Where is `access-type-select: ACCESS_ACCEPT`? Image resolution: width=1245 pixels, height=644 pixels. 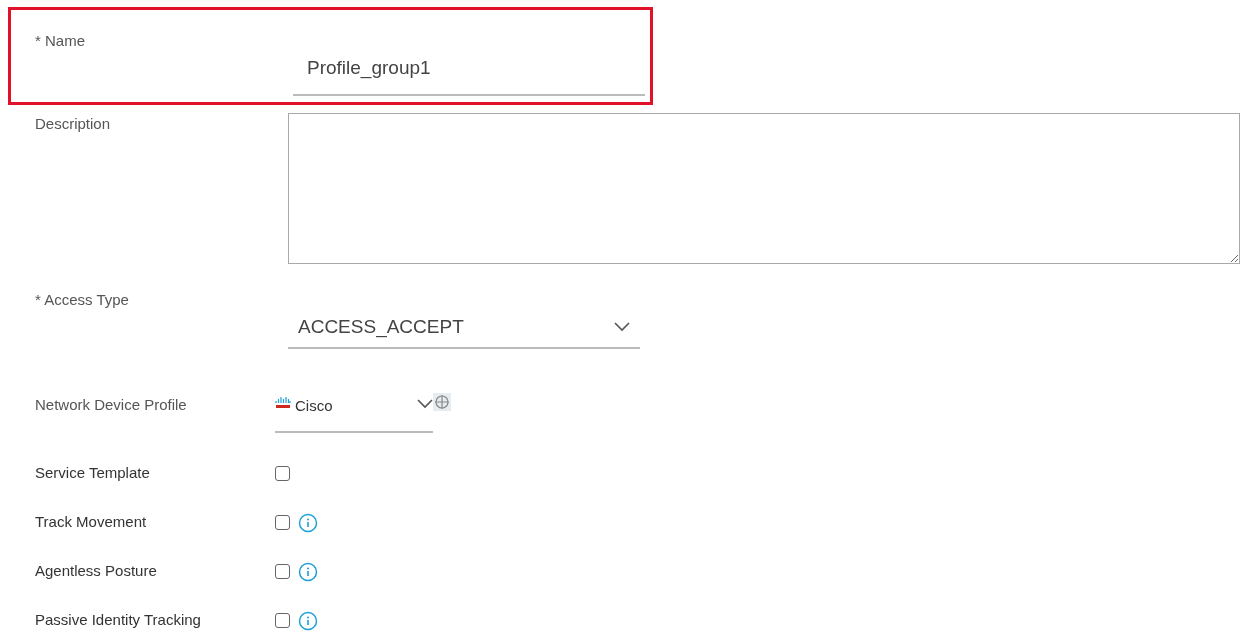 access-type-select: ACCESS_ACCEPT is located at coordinates (464, 319).